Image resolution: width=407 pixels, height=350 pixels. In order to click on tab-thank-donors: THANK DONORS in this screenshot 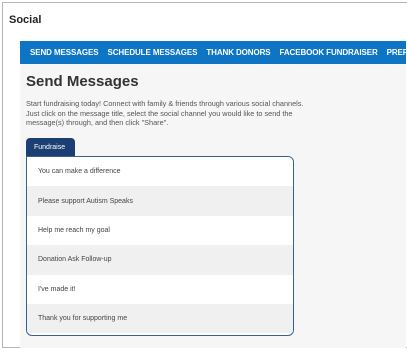, I will do `click(238, 52)`.